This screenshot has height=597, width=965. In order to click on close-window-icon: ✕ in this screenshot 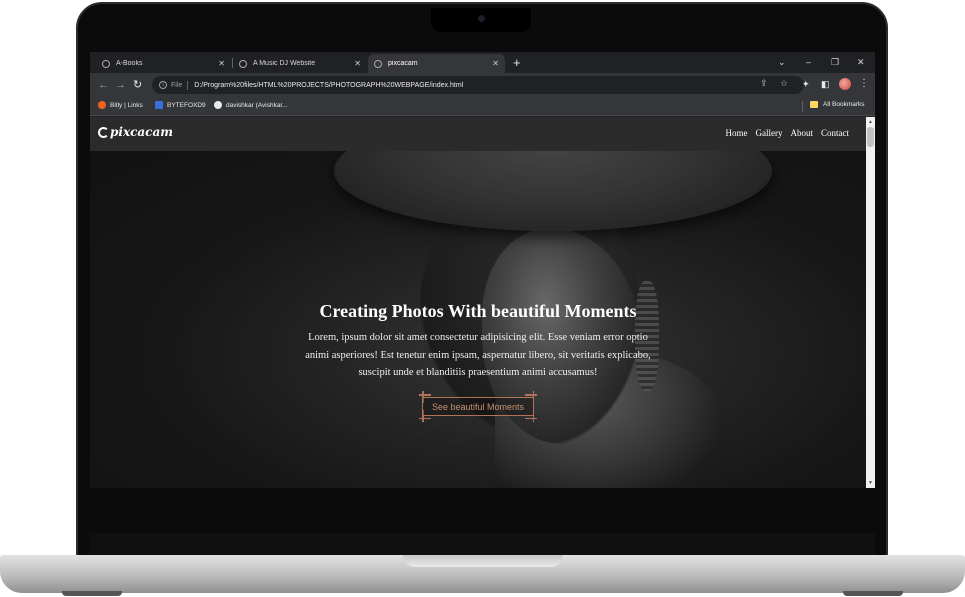, I will do `click(861, 62)`.